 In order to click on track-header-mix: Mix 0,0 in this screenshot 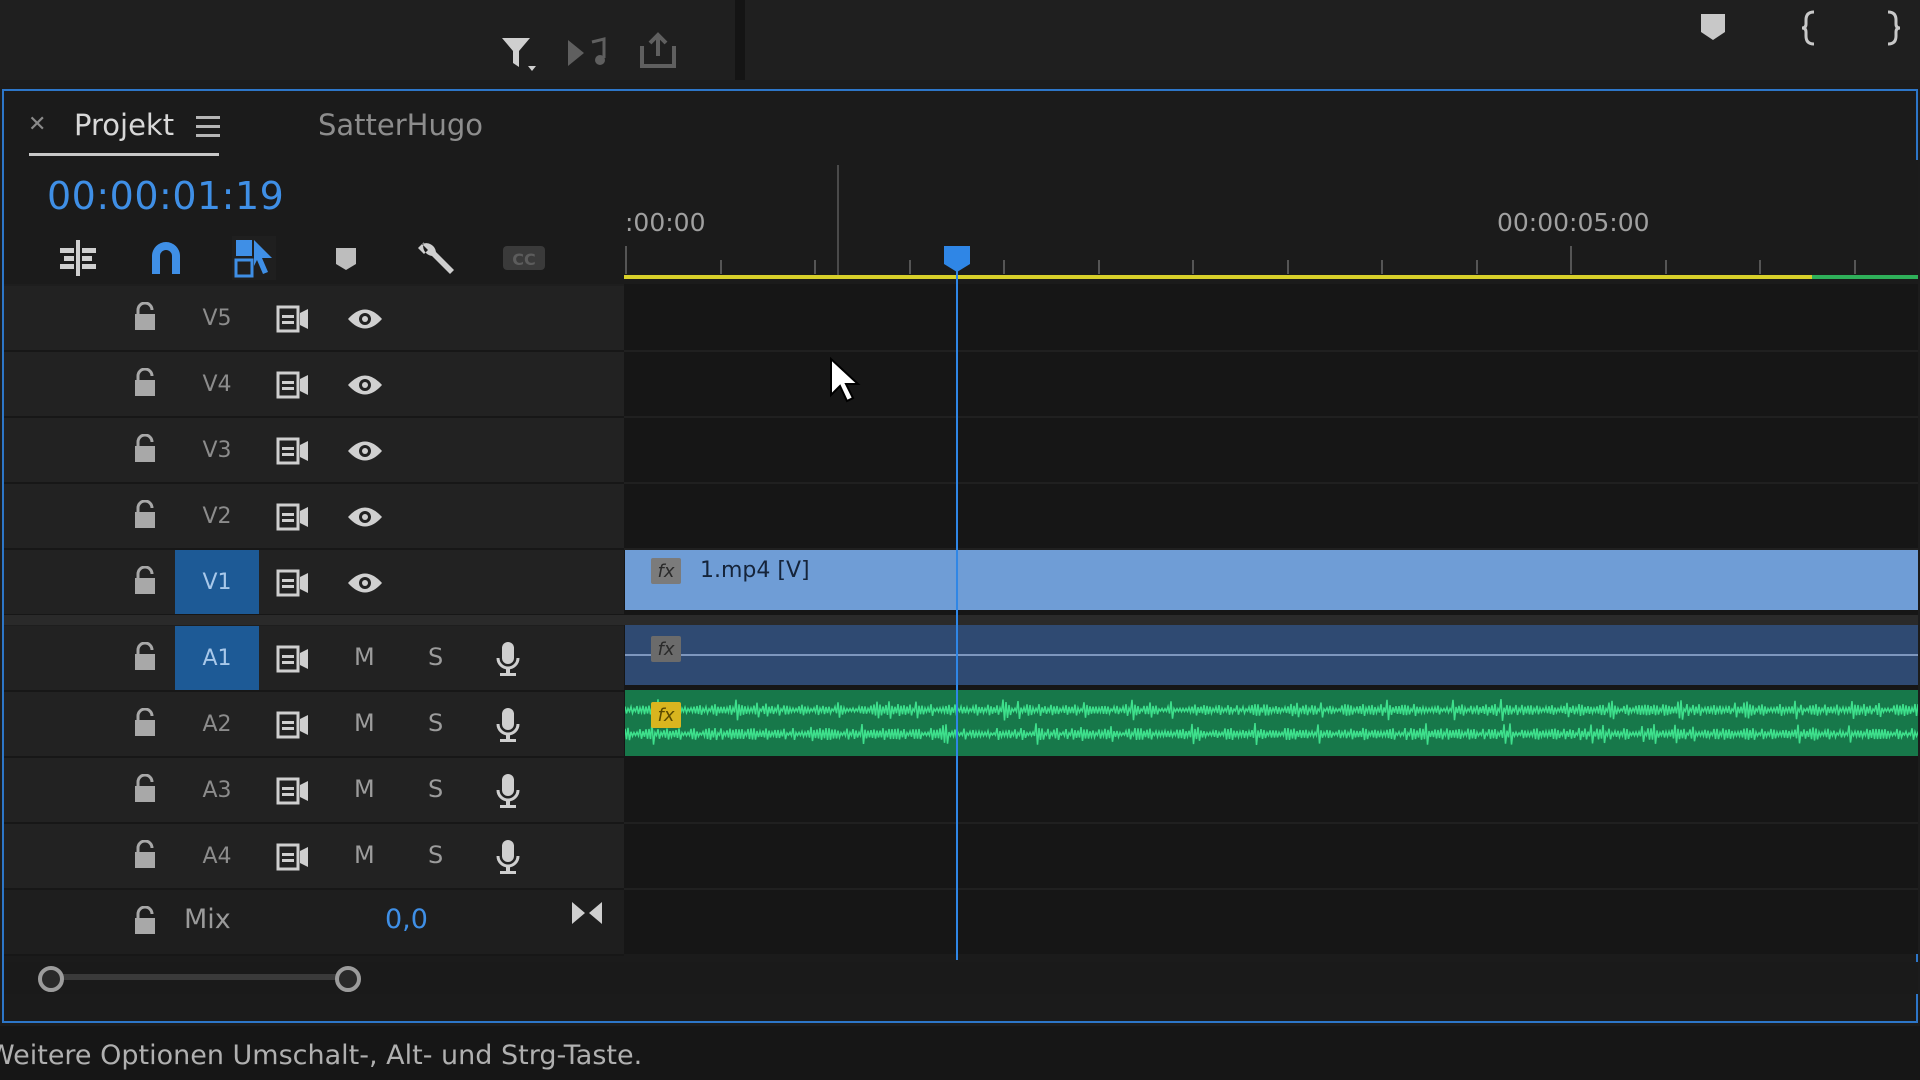, I will do `click(314, 923)`.